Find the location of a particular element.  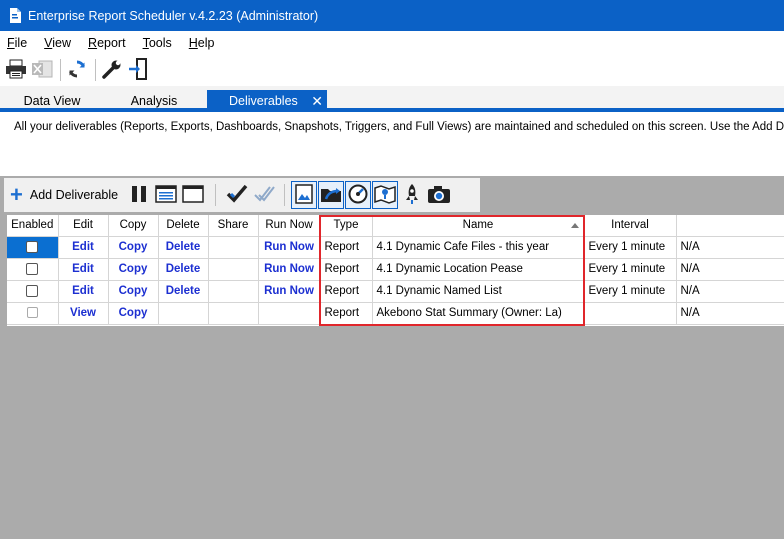

tab-data-view: Data View is located at coordinates (52, 101).